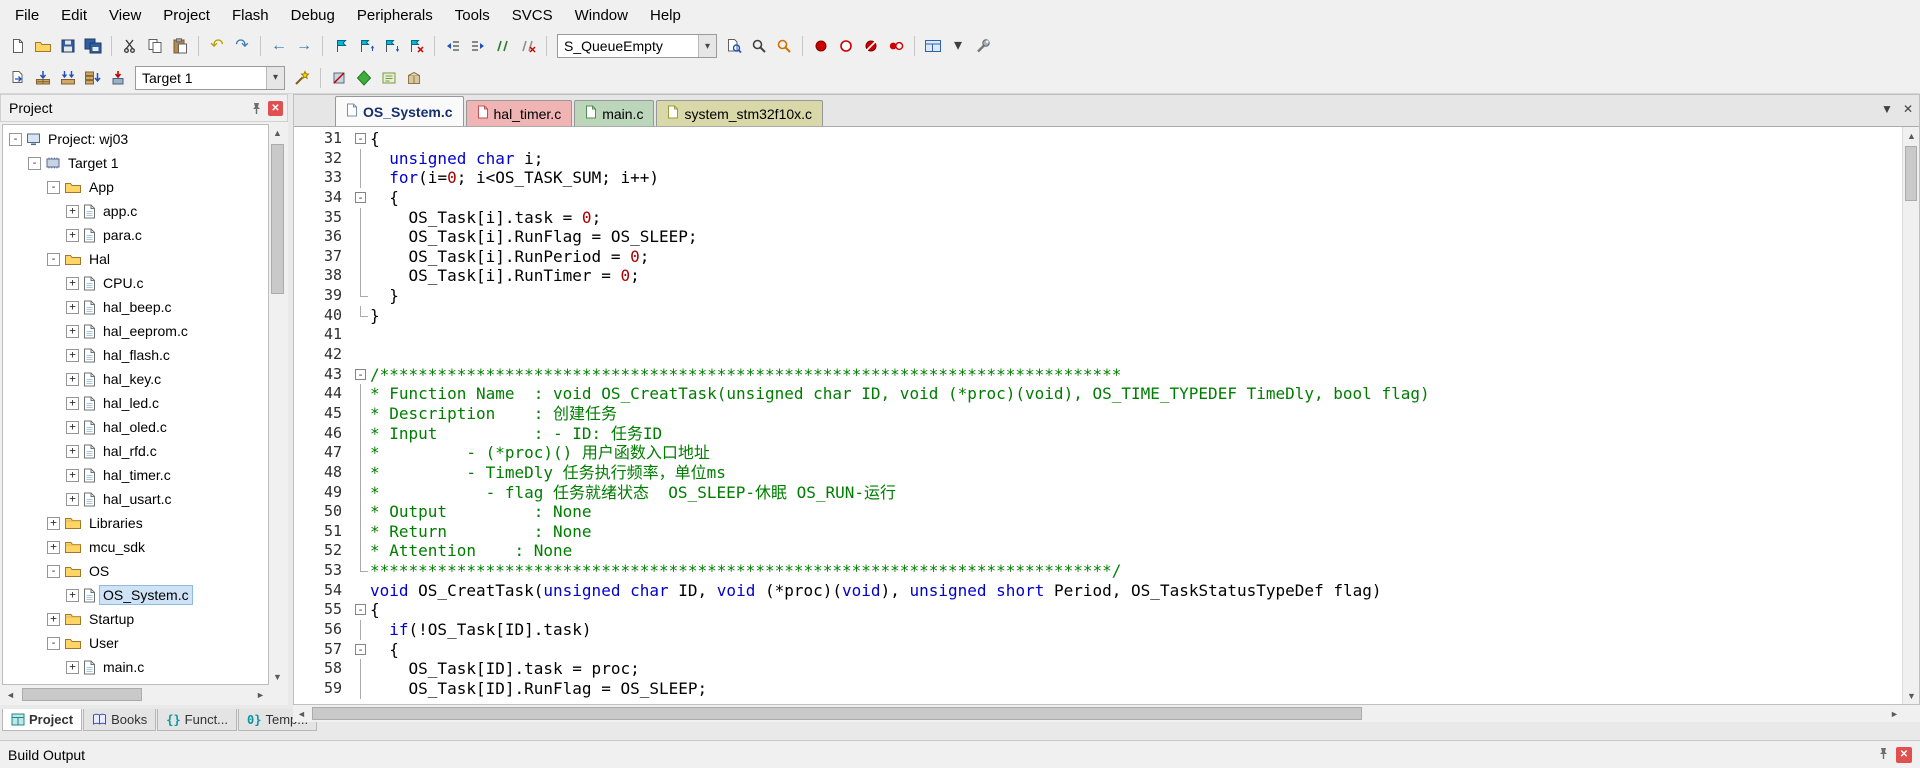 This screenshot has width=1920, height=768. Describe the element at coordinates (364, 78) in the screenshot. I see `manage-rte-icon` at that location.